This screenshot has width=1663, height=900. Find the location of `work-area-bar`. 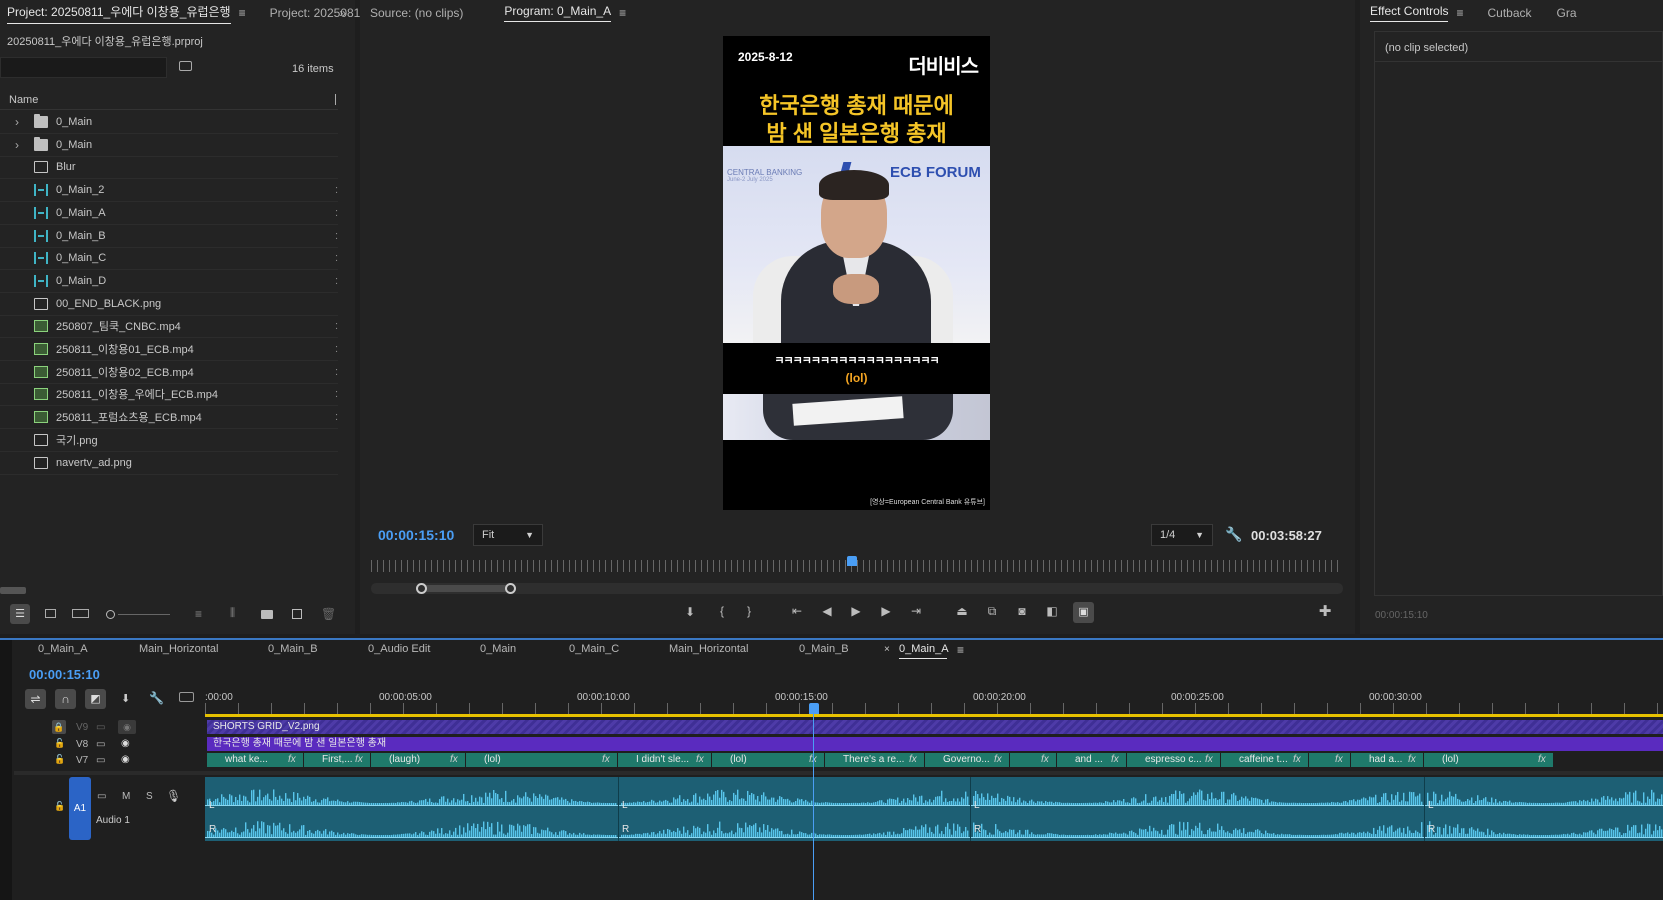

work-area-bar is located at coordinates (934, 715).